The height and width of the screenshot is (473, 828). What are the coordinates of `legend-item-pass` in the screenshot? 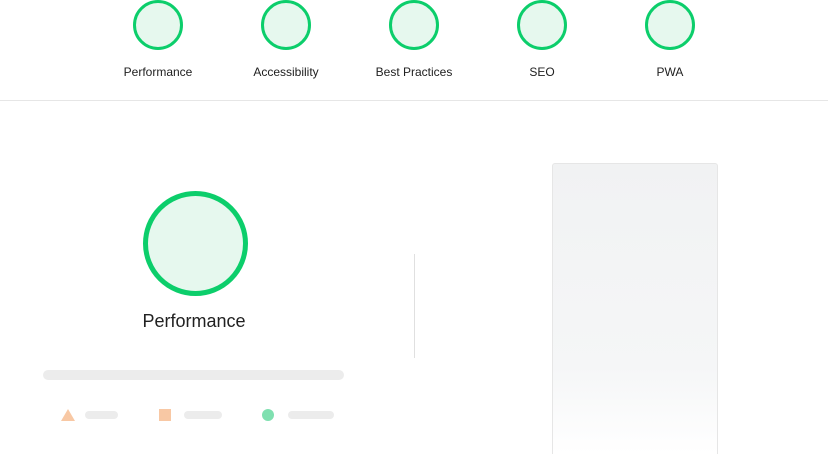 It's located at (302, 415).